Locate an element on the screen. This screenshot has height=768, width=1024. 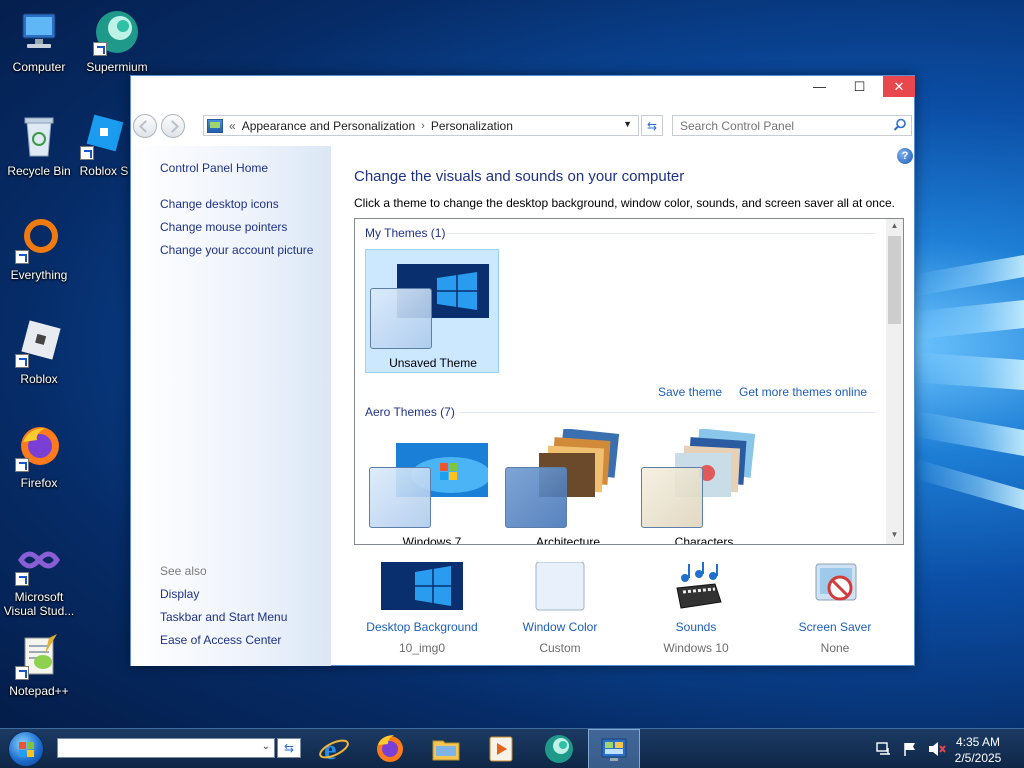
visual-studio-icon is located at coordinates (39, 562).